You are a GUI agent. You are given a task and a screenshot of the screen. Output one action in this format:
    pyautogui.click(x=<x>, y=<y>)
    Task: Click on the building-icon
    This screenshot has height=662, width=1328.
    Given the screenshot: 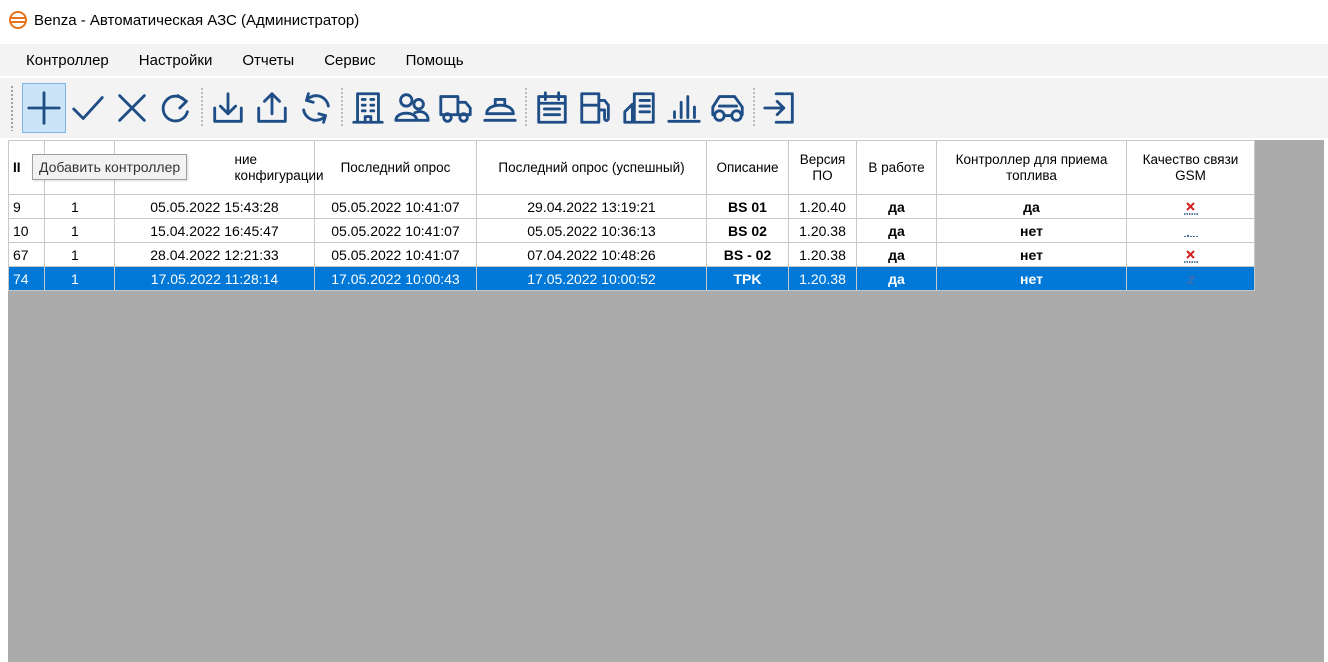 What is the action you would take?
    pyautogui.click(x=368, y=108)
    